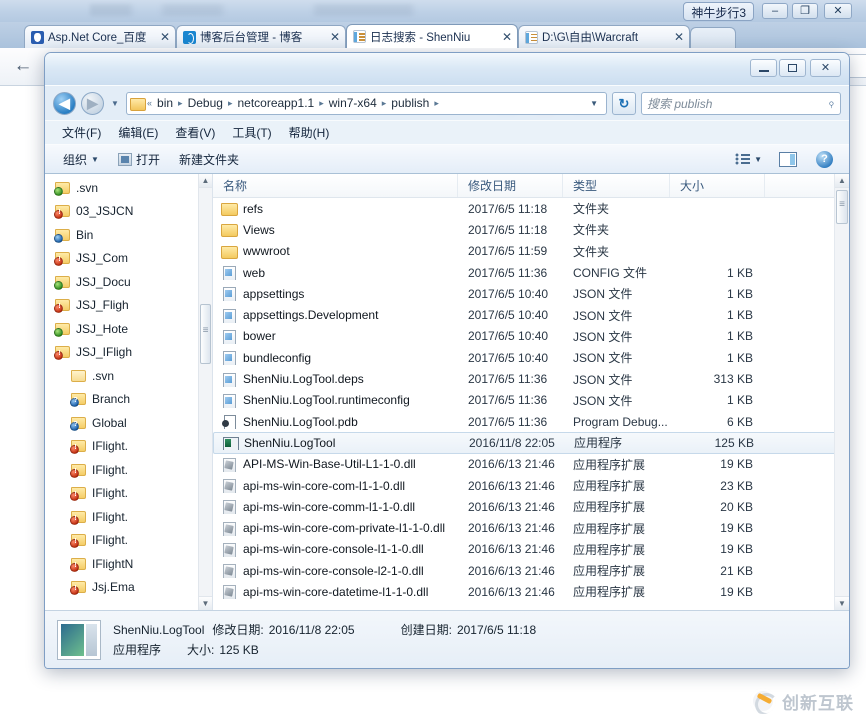  I want to click on menu-view: 查看(V), so click(195, 132).